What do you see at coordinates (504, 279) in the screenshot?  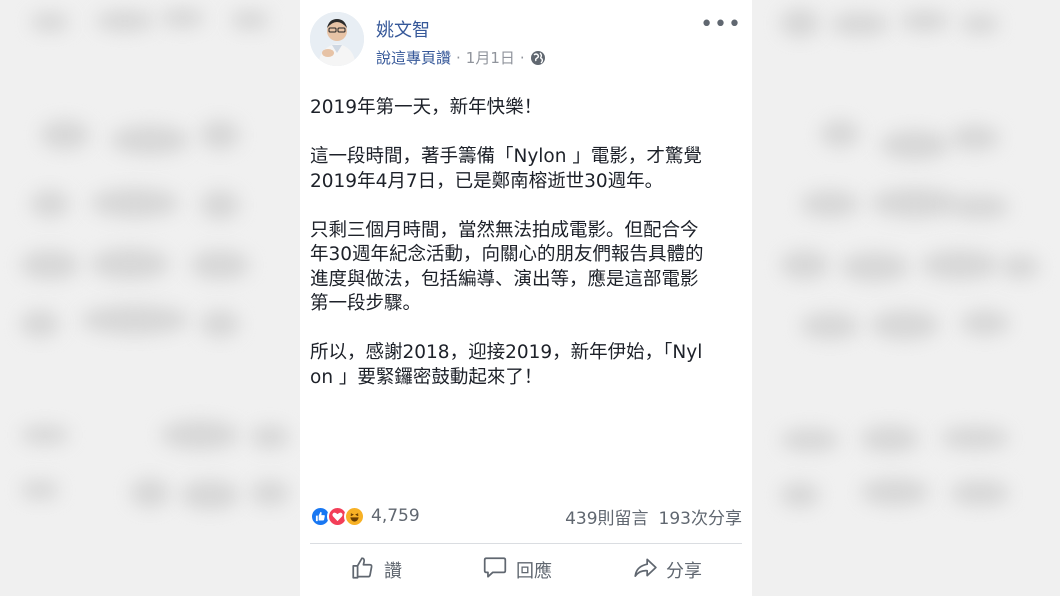 I see `post-line: 進度與做法，包括編導、演出等，應是這部電影` at bounding box center [504, 279].